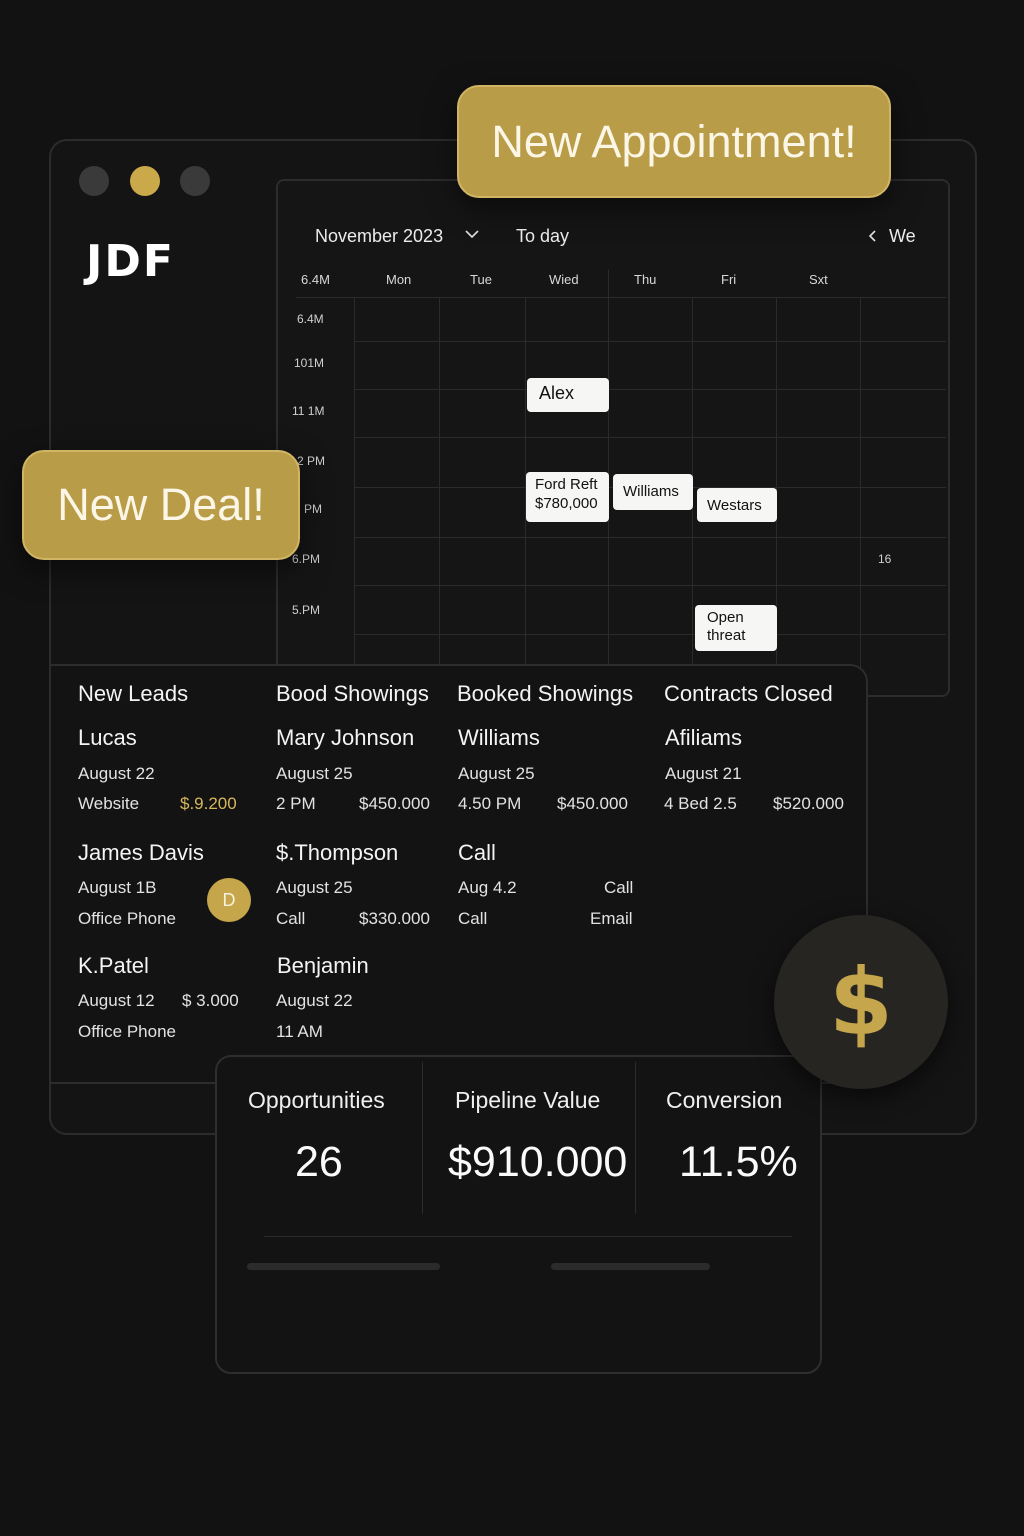 The height and width of the screenshot is (1536, 1024). I want to click on lead-name: K.Patel, so click(113, 966).